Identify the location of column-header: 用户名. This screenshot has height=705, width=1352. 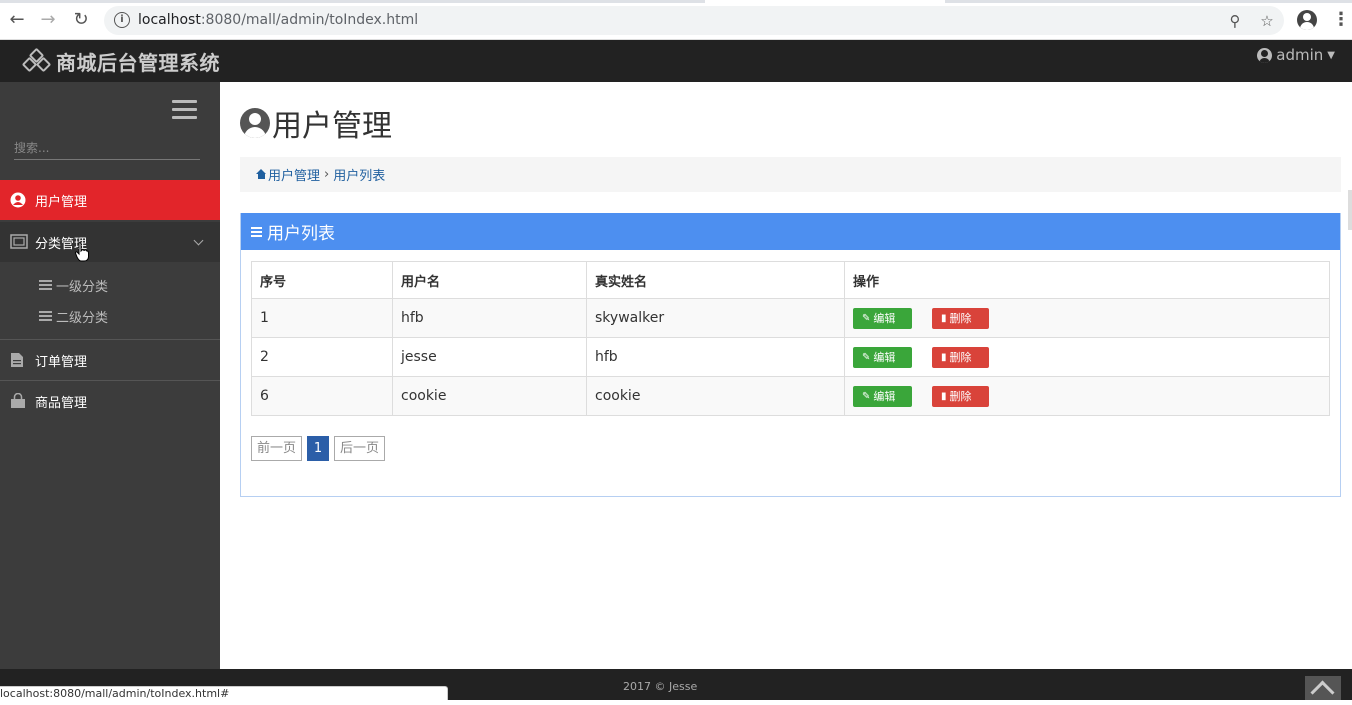
(489, 280).